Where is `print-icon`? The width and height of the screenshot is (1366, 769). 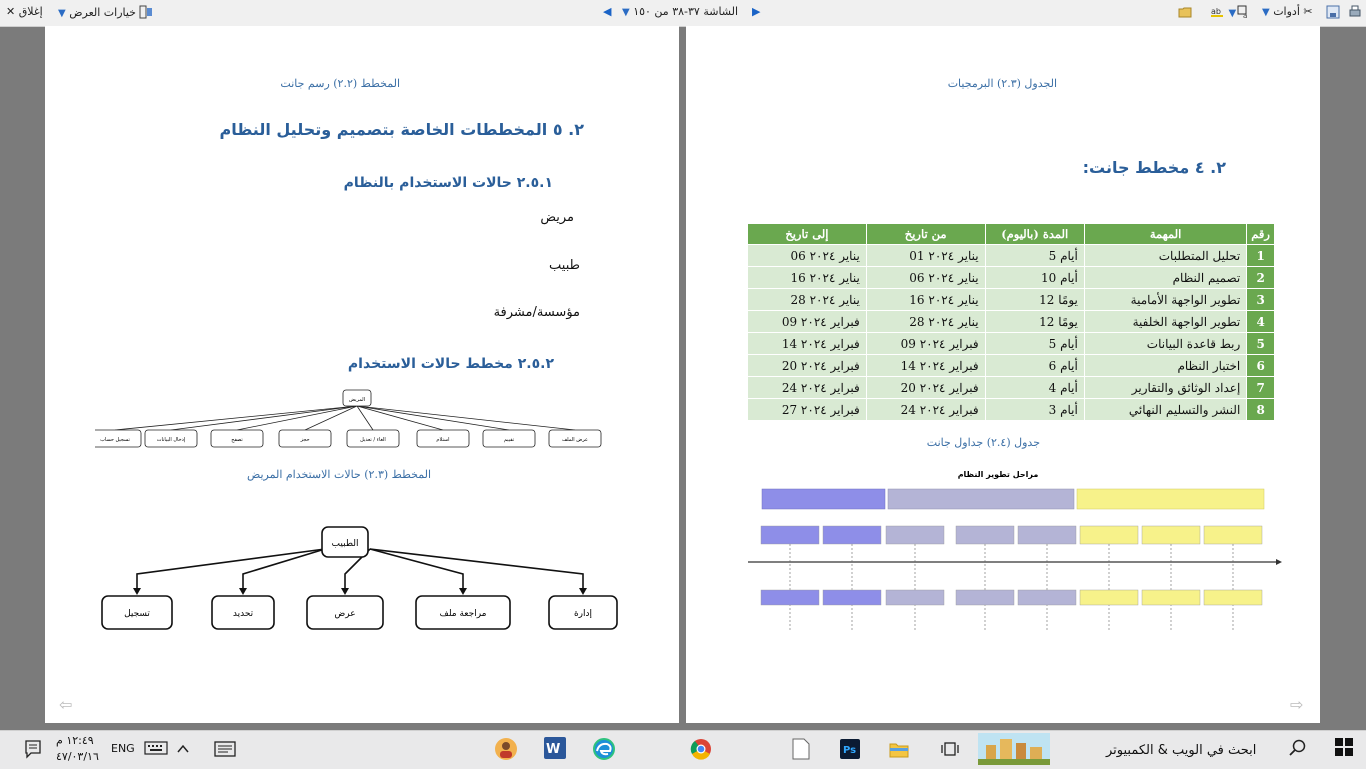
print-icon is located at coordinates (1355, 12).